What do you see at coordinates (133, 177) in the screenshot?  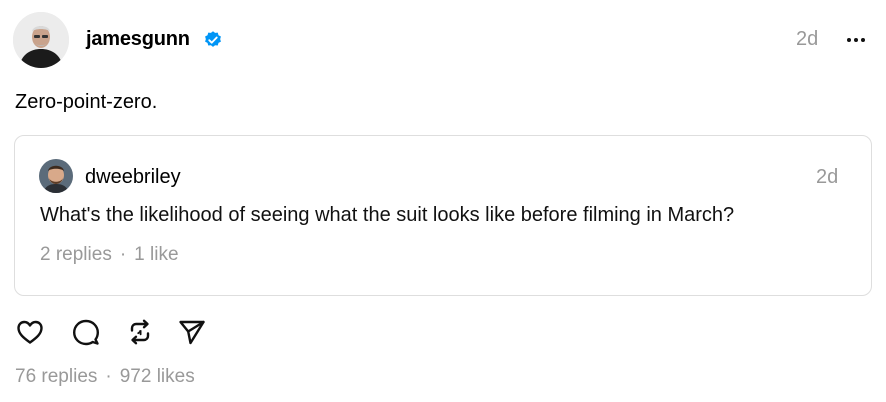 I see `quoted-username: dweebriley` at bounding box center [133, 177].